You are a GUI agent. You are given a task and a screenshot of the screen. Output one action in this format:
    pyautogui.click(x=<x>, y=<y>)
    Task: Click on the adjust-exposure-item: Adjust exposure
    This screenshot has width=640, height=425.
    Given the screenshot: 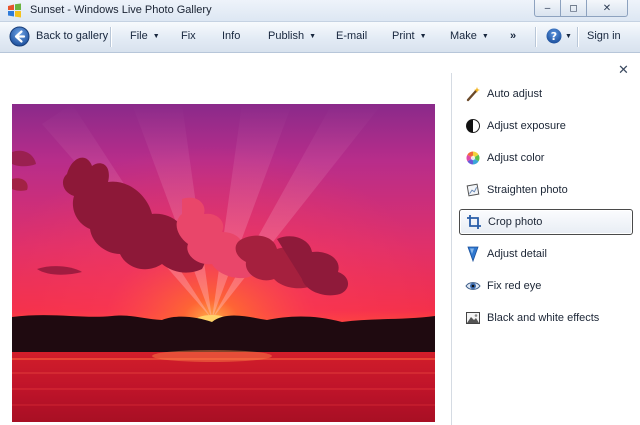 What is the action you would take?
    pyautogui.click(x=546, y=126)
    